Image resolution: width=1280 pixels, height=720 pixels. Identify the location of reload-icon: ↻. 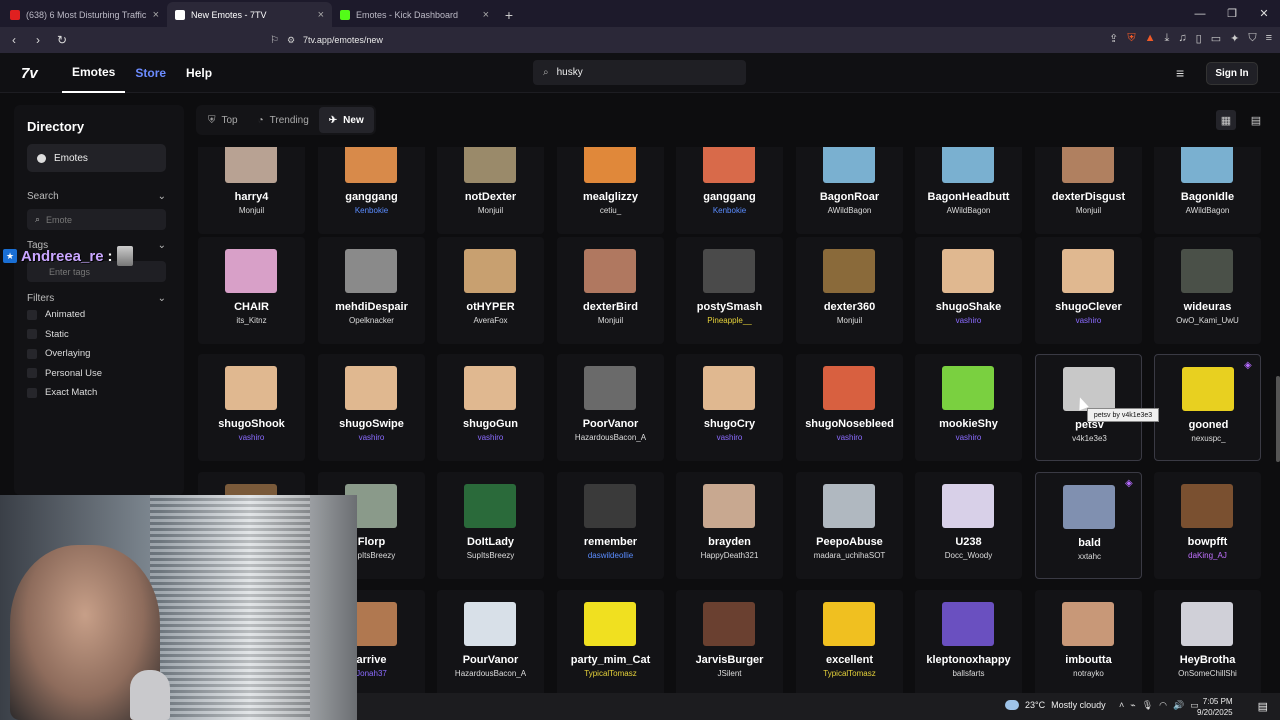
(62, 40).